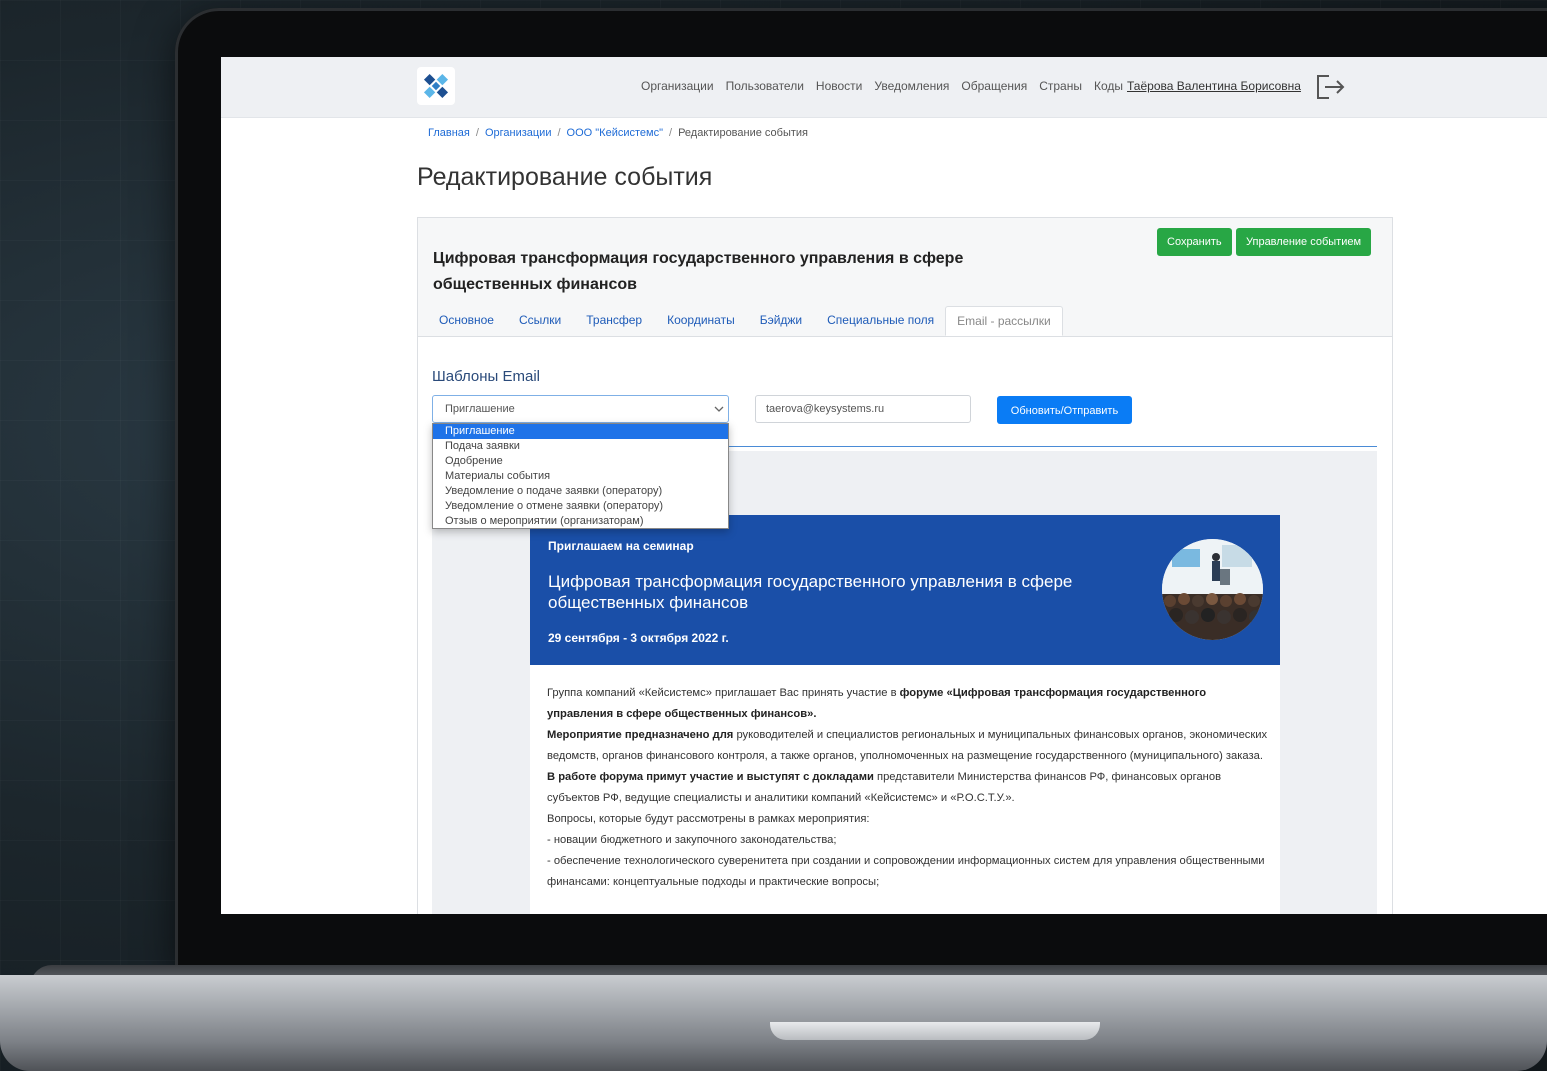 This screenshot has width=1547, height=1071. Describe the element at coordinates (911, 86) in the screenshot. I see `nav-link-notifications: Уведомления` at that location.